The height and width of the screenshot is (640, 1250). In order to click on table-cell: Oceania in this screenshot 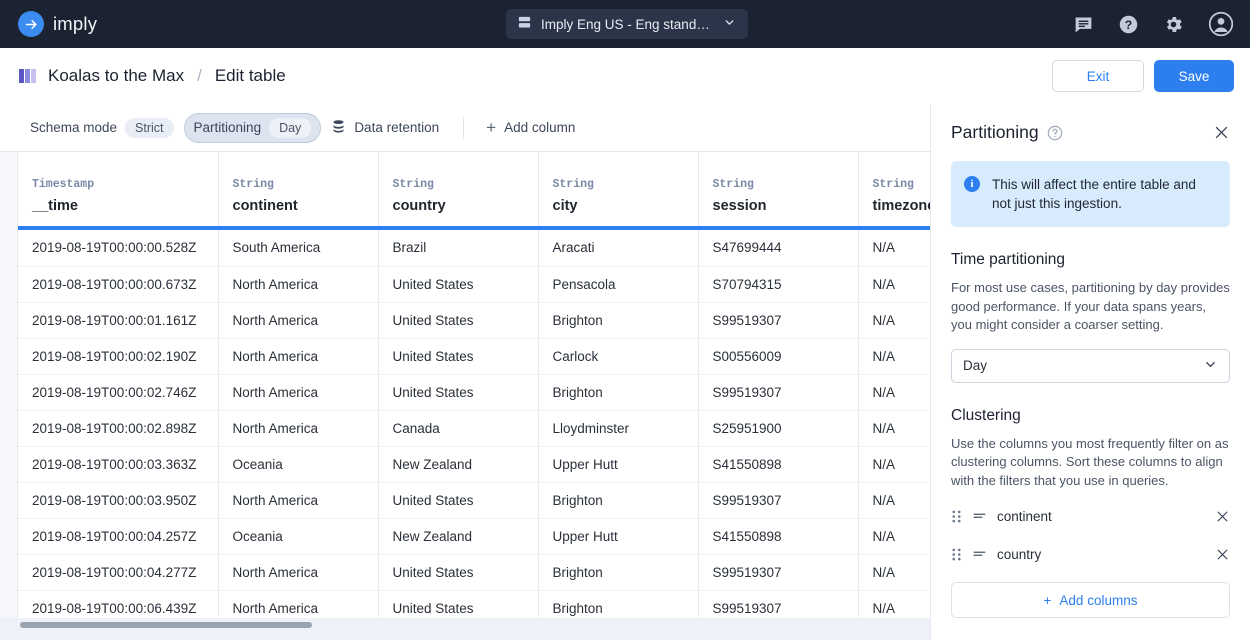, I will do `click(298, 536)`.